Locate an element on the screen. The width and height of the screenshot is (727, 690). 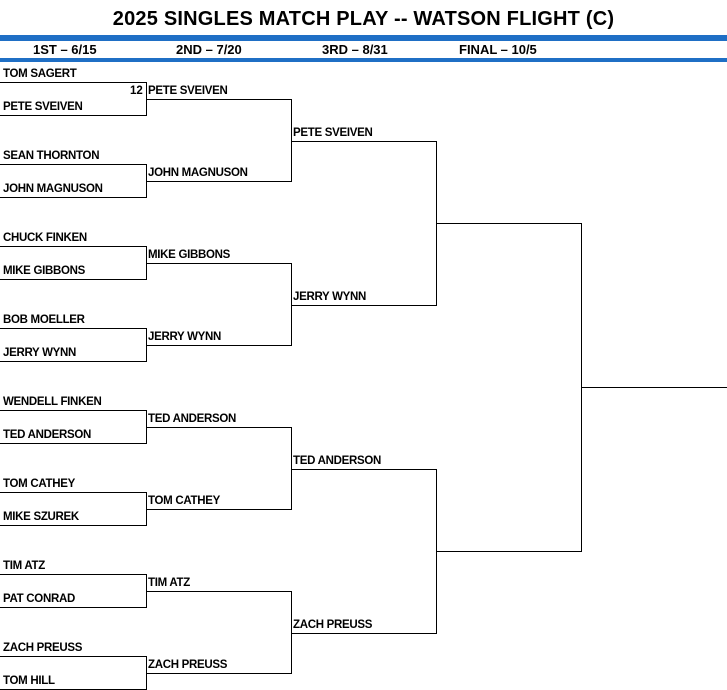
round1-slot-name: JERRY WYNN is located at coordinates (40, 353).